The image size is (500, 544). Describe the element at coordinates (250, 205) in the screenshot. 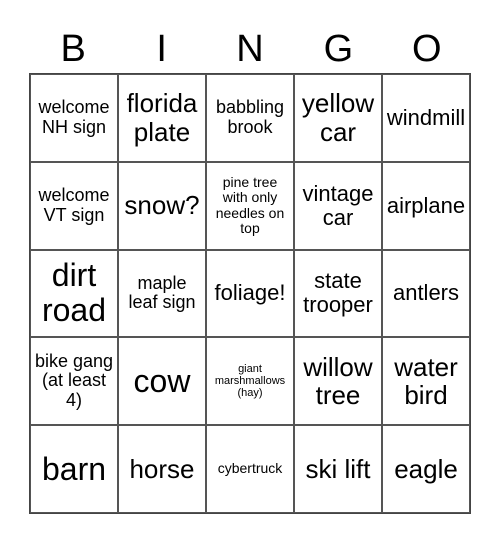

I see `bingo-cell: pine tree with only needles on top` at that location.